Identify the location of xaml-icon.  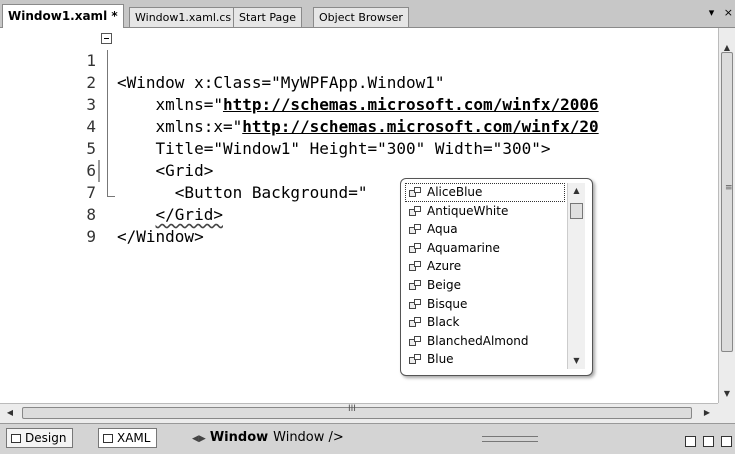
(108, 438).